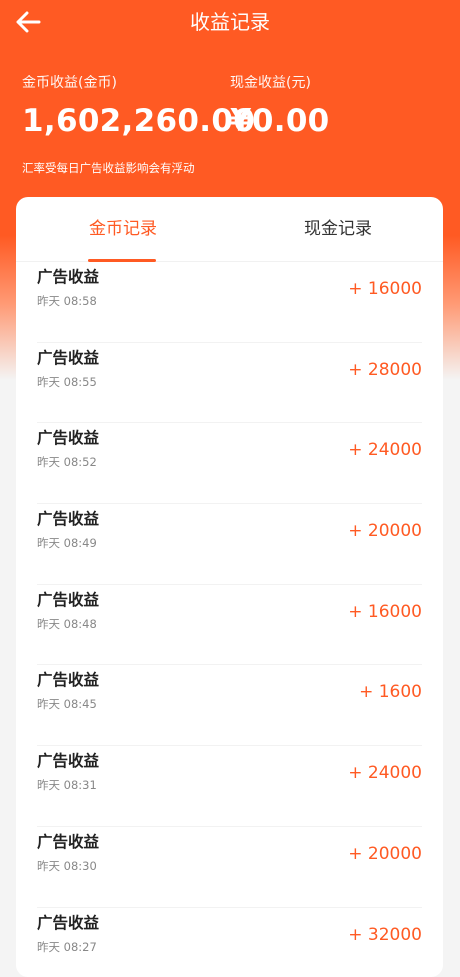  I want to click on page-title: 收益记录, so click(230, 22).